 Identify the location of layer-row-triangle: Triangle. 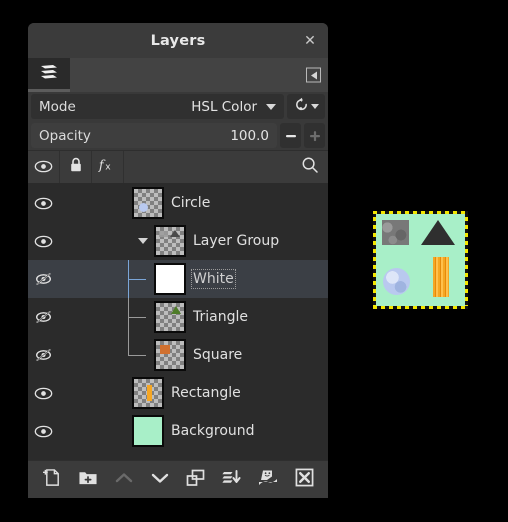
(178, 317).